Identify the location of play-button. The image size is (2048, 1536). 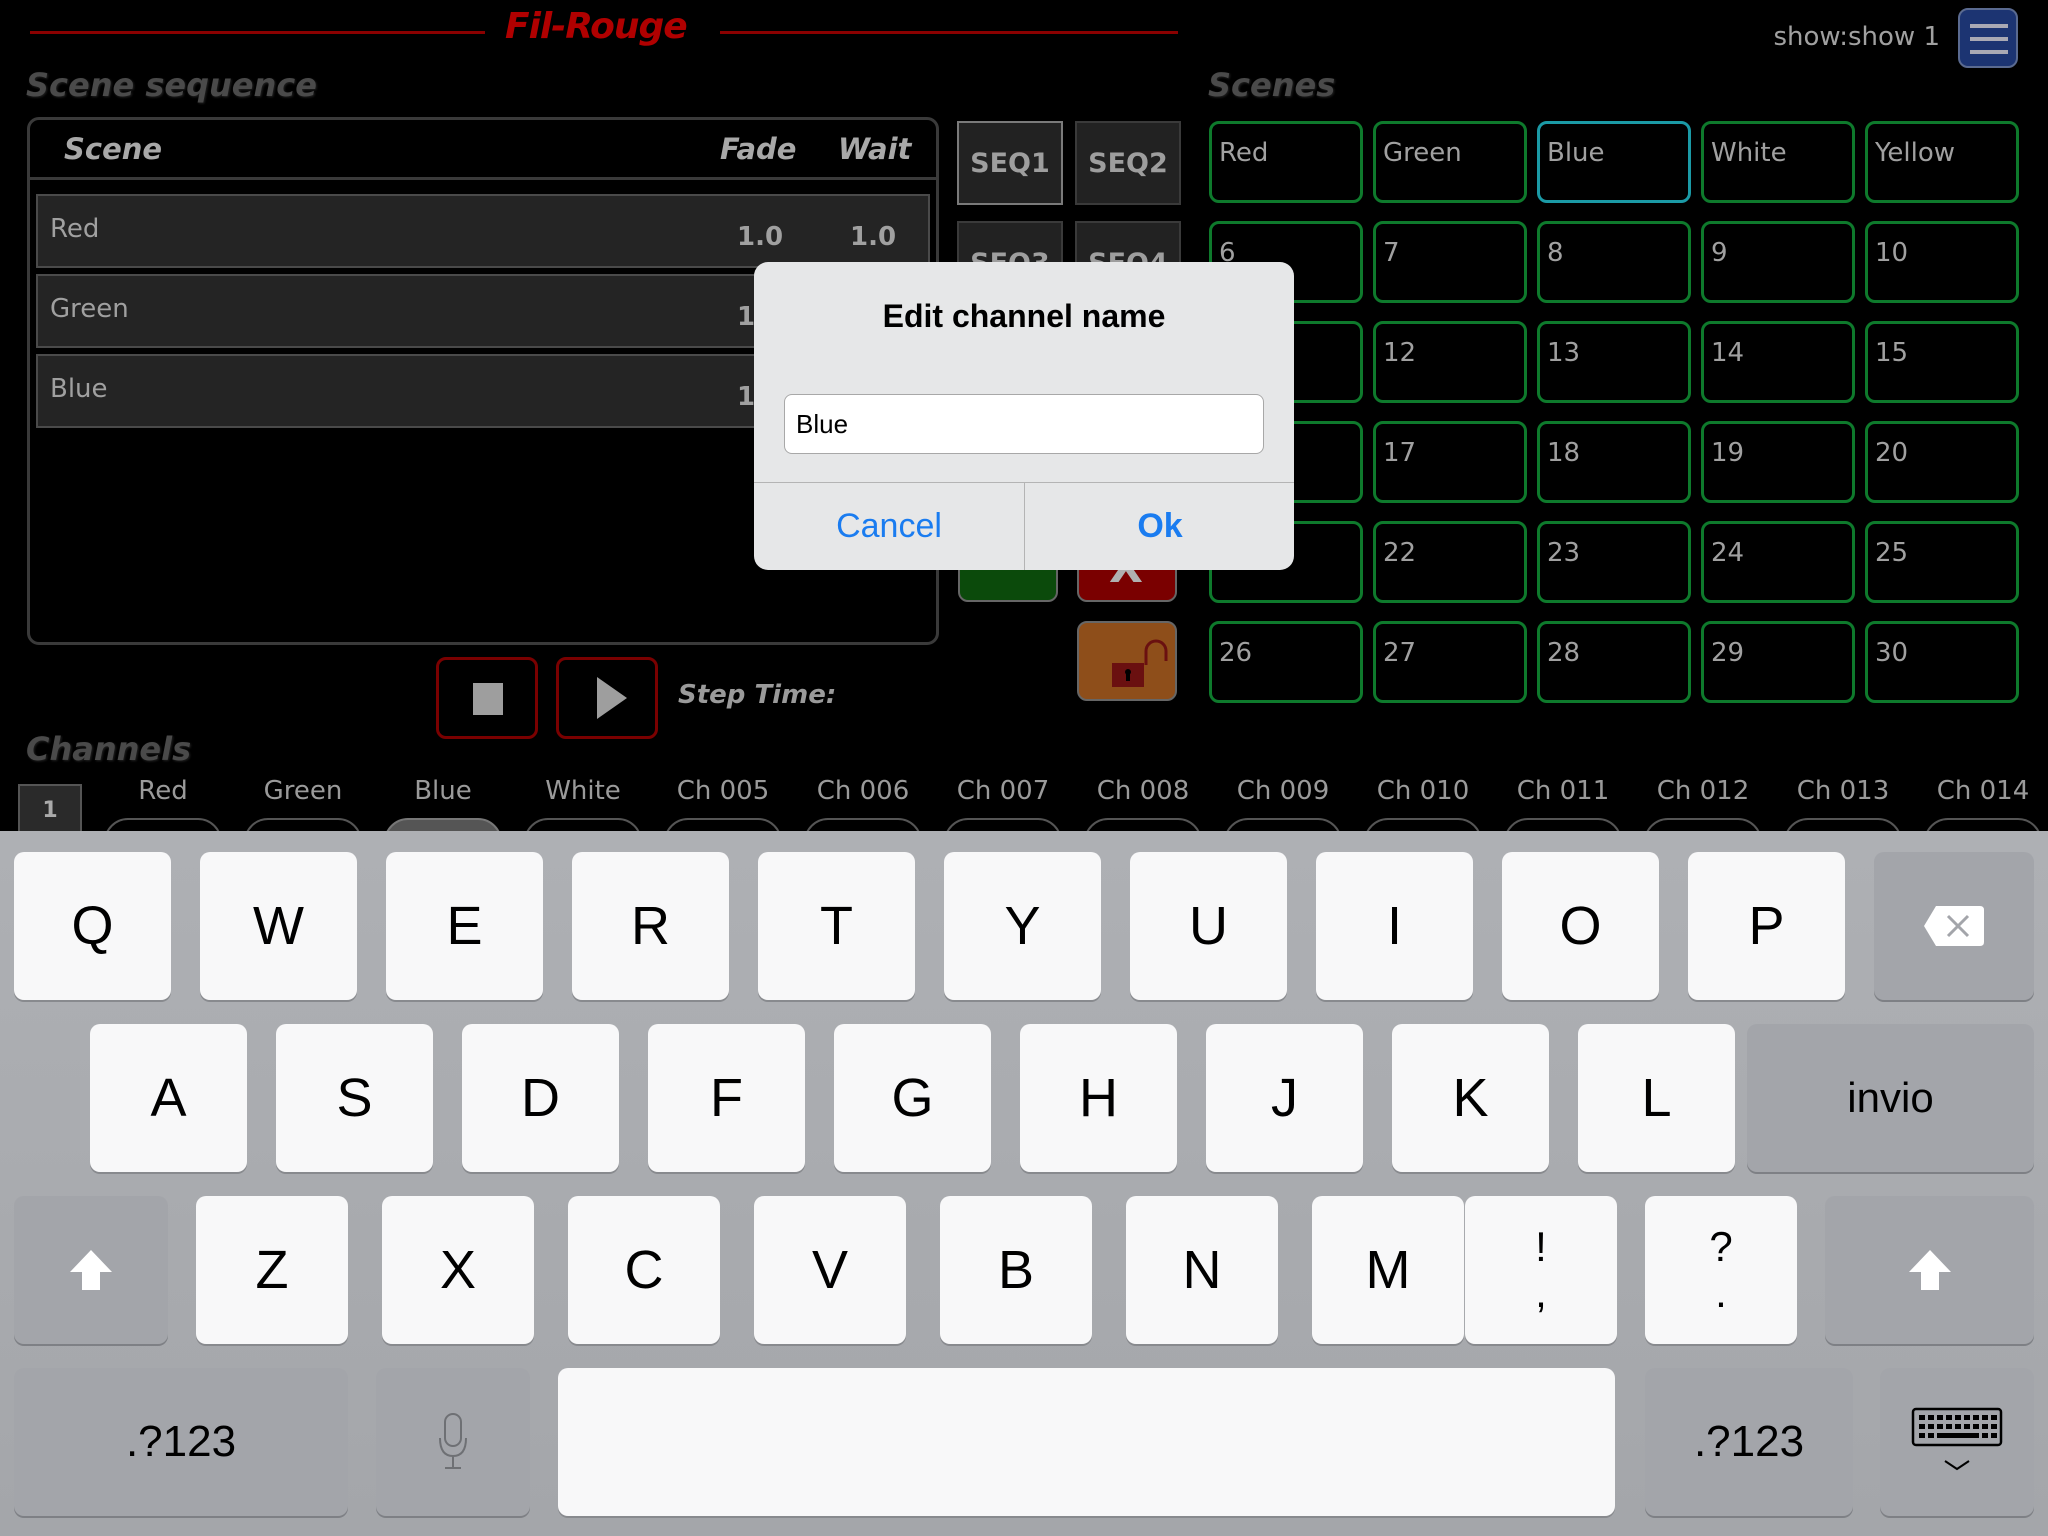
(607, 698).